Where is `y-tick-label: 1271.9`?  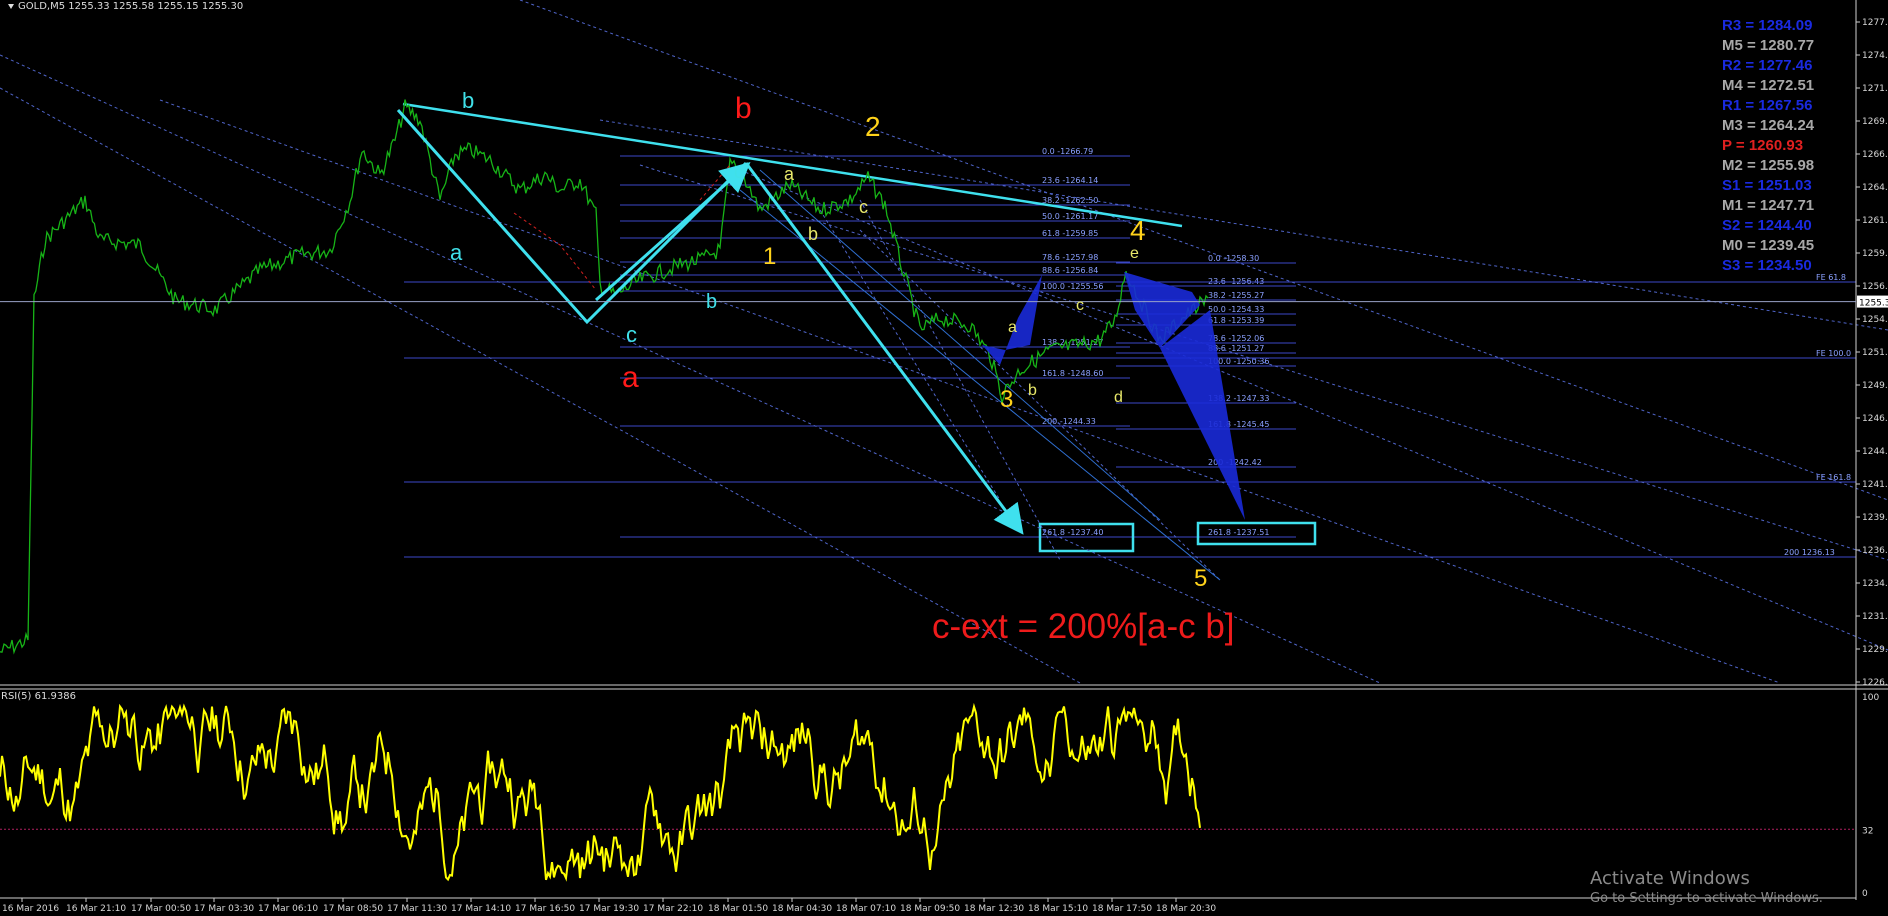
y-tick-label: 1271.9 is located at coordinates (1875, 89).